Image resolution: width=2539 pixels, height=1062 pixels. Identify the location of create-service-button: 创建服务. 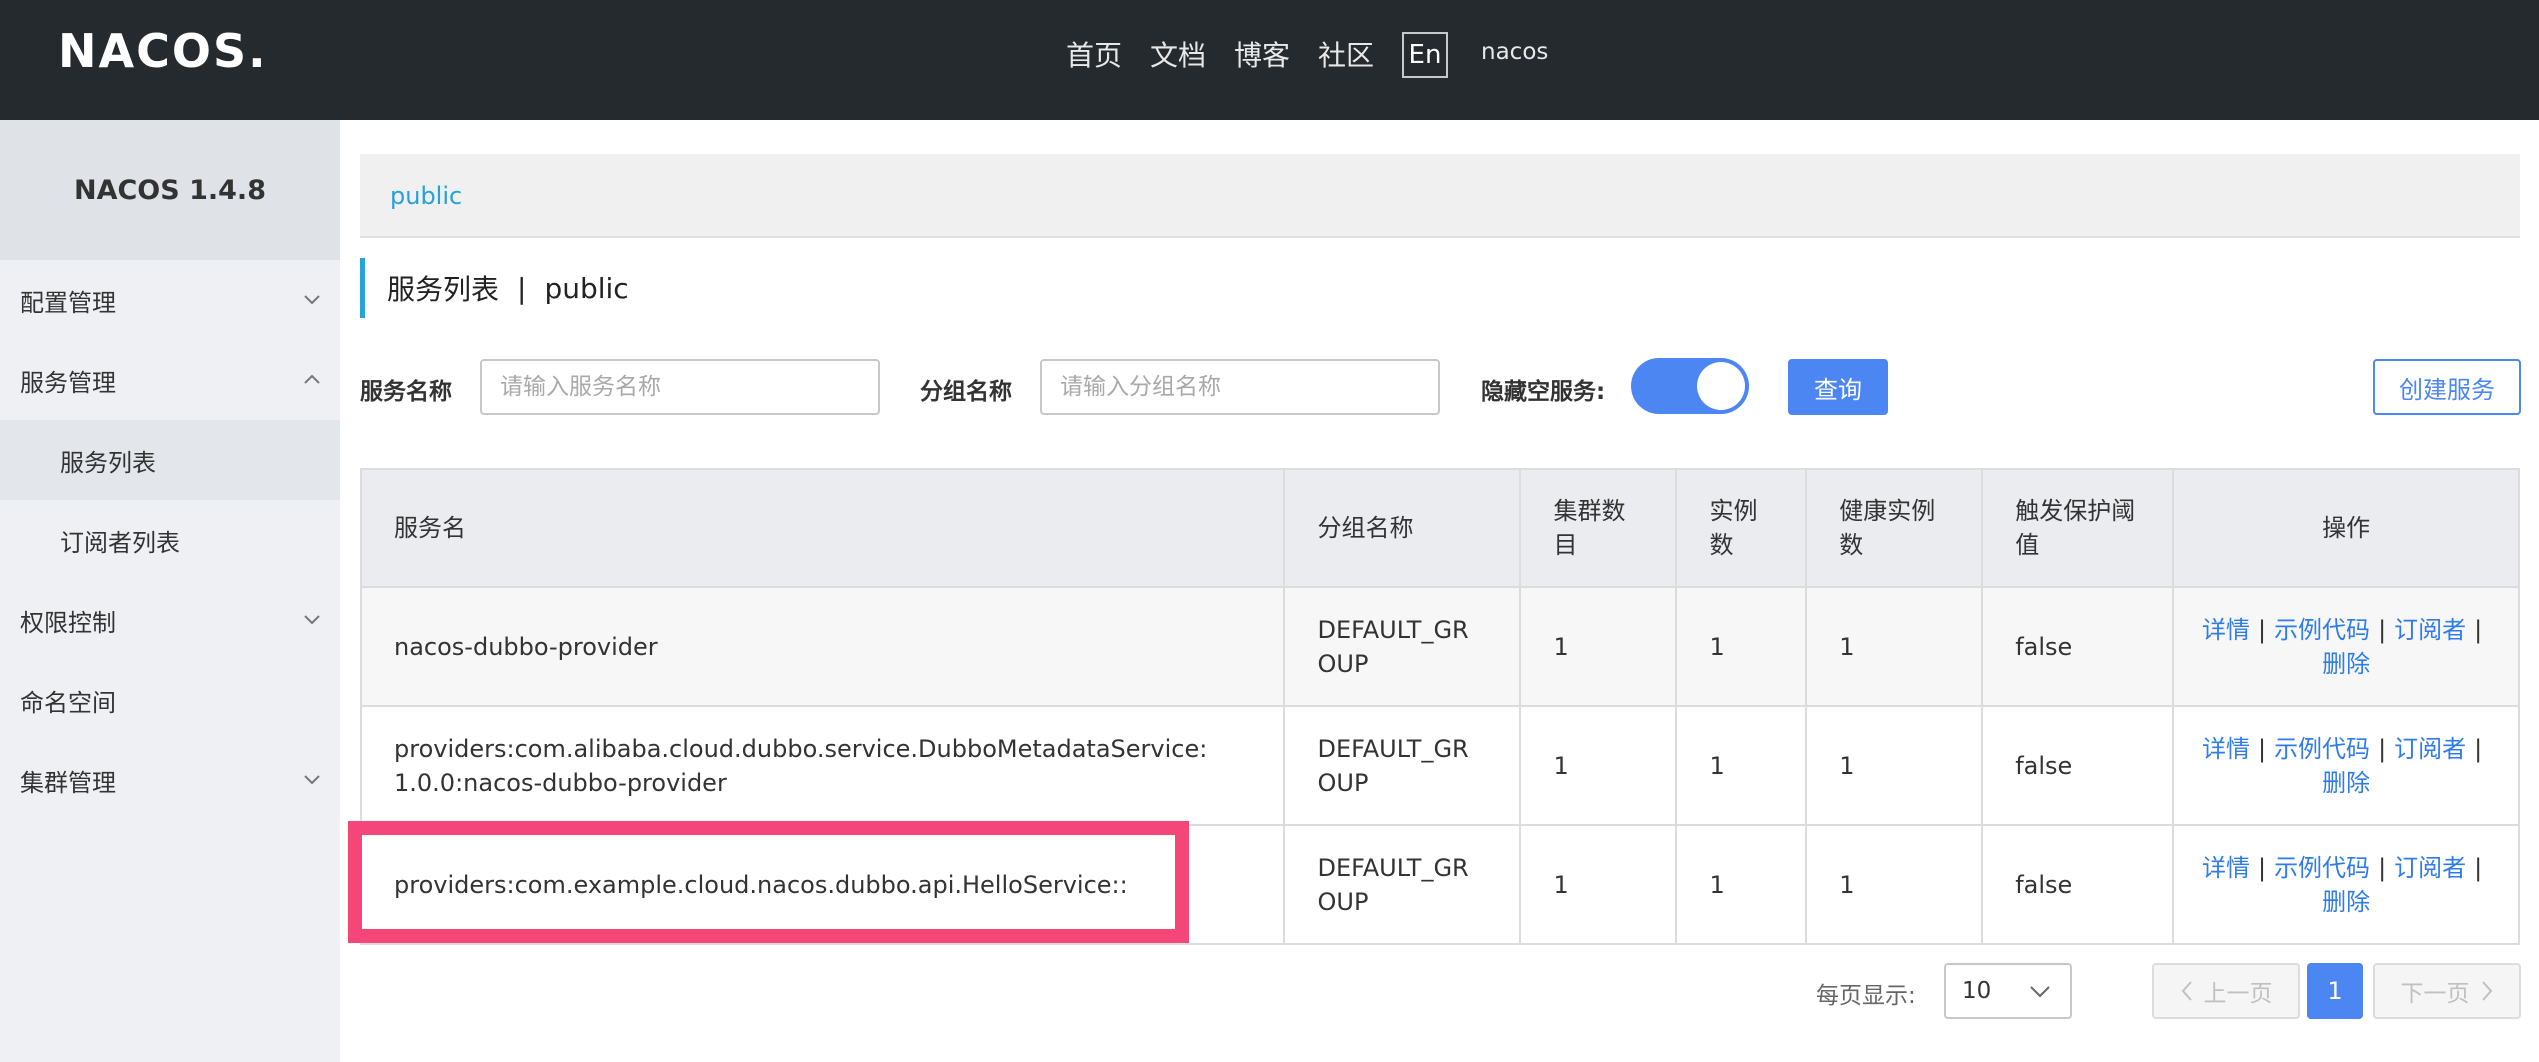
(2447, 387).